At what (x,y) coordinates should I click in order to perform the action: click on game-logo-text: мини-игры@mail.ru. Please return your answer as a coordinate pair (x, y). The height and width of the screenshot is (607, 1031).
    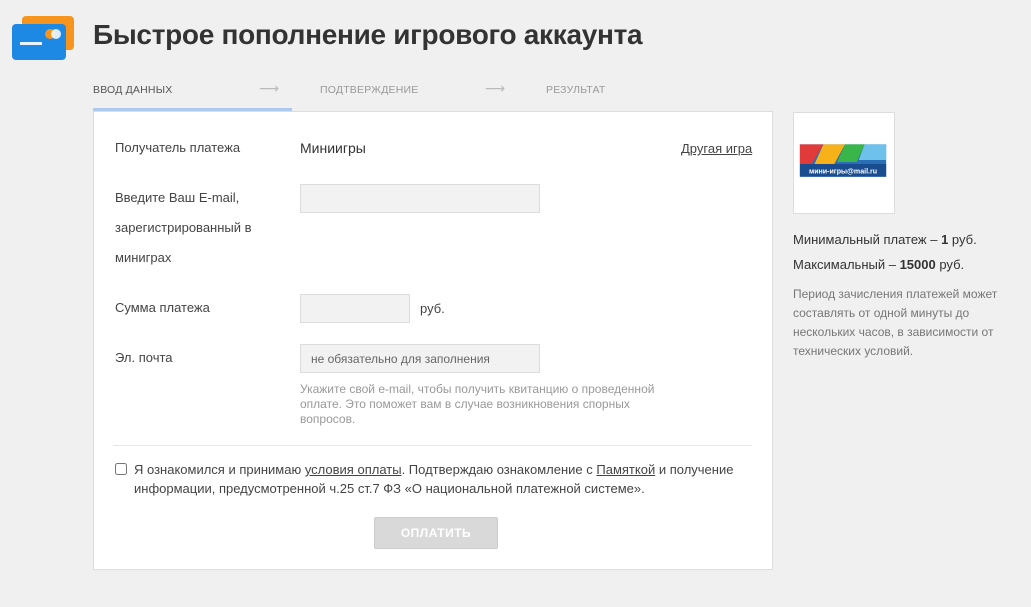
    Looking at the image, I should click on (843, 171).